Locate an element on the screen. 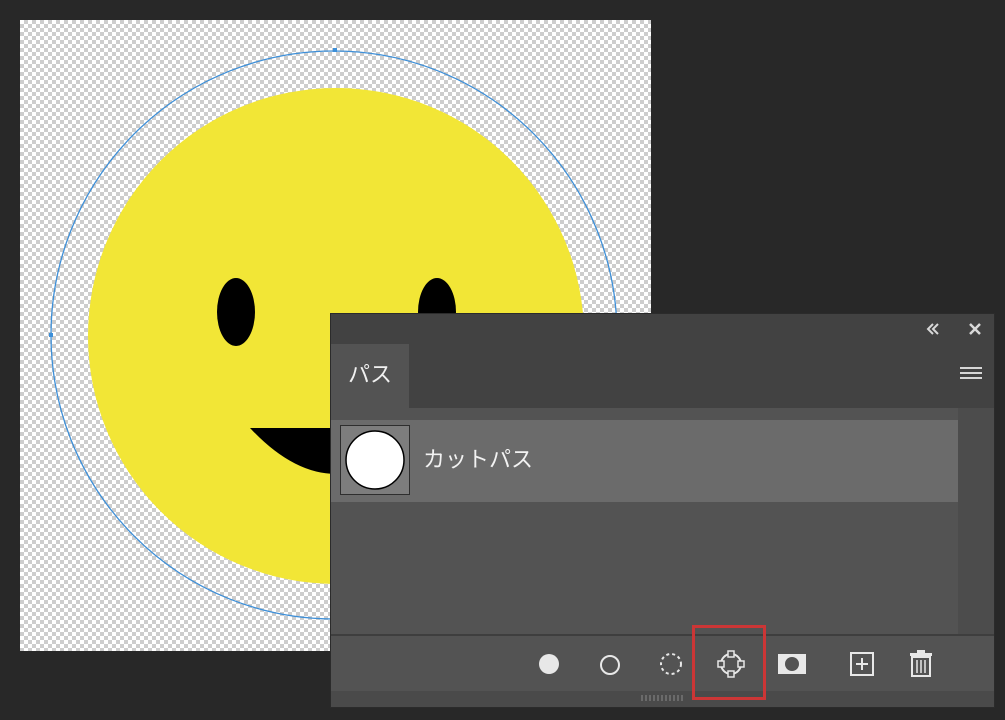 The height and width of the screenshot is (720, 1005). create-new-path-icon is located at coordinates (862, 664).